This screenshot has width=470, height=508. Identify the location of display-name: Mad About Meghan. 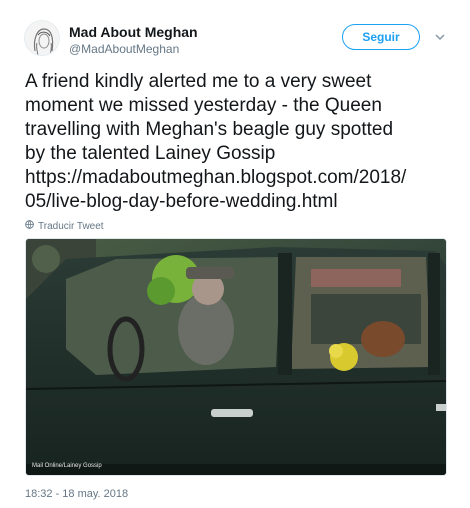
(133, 32).